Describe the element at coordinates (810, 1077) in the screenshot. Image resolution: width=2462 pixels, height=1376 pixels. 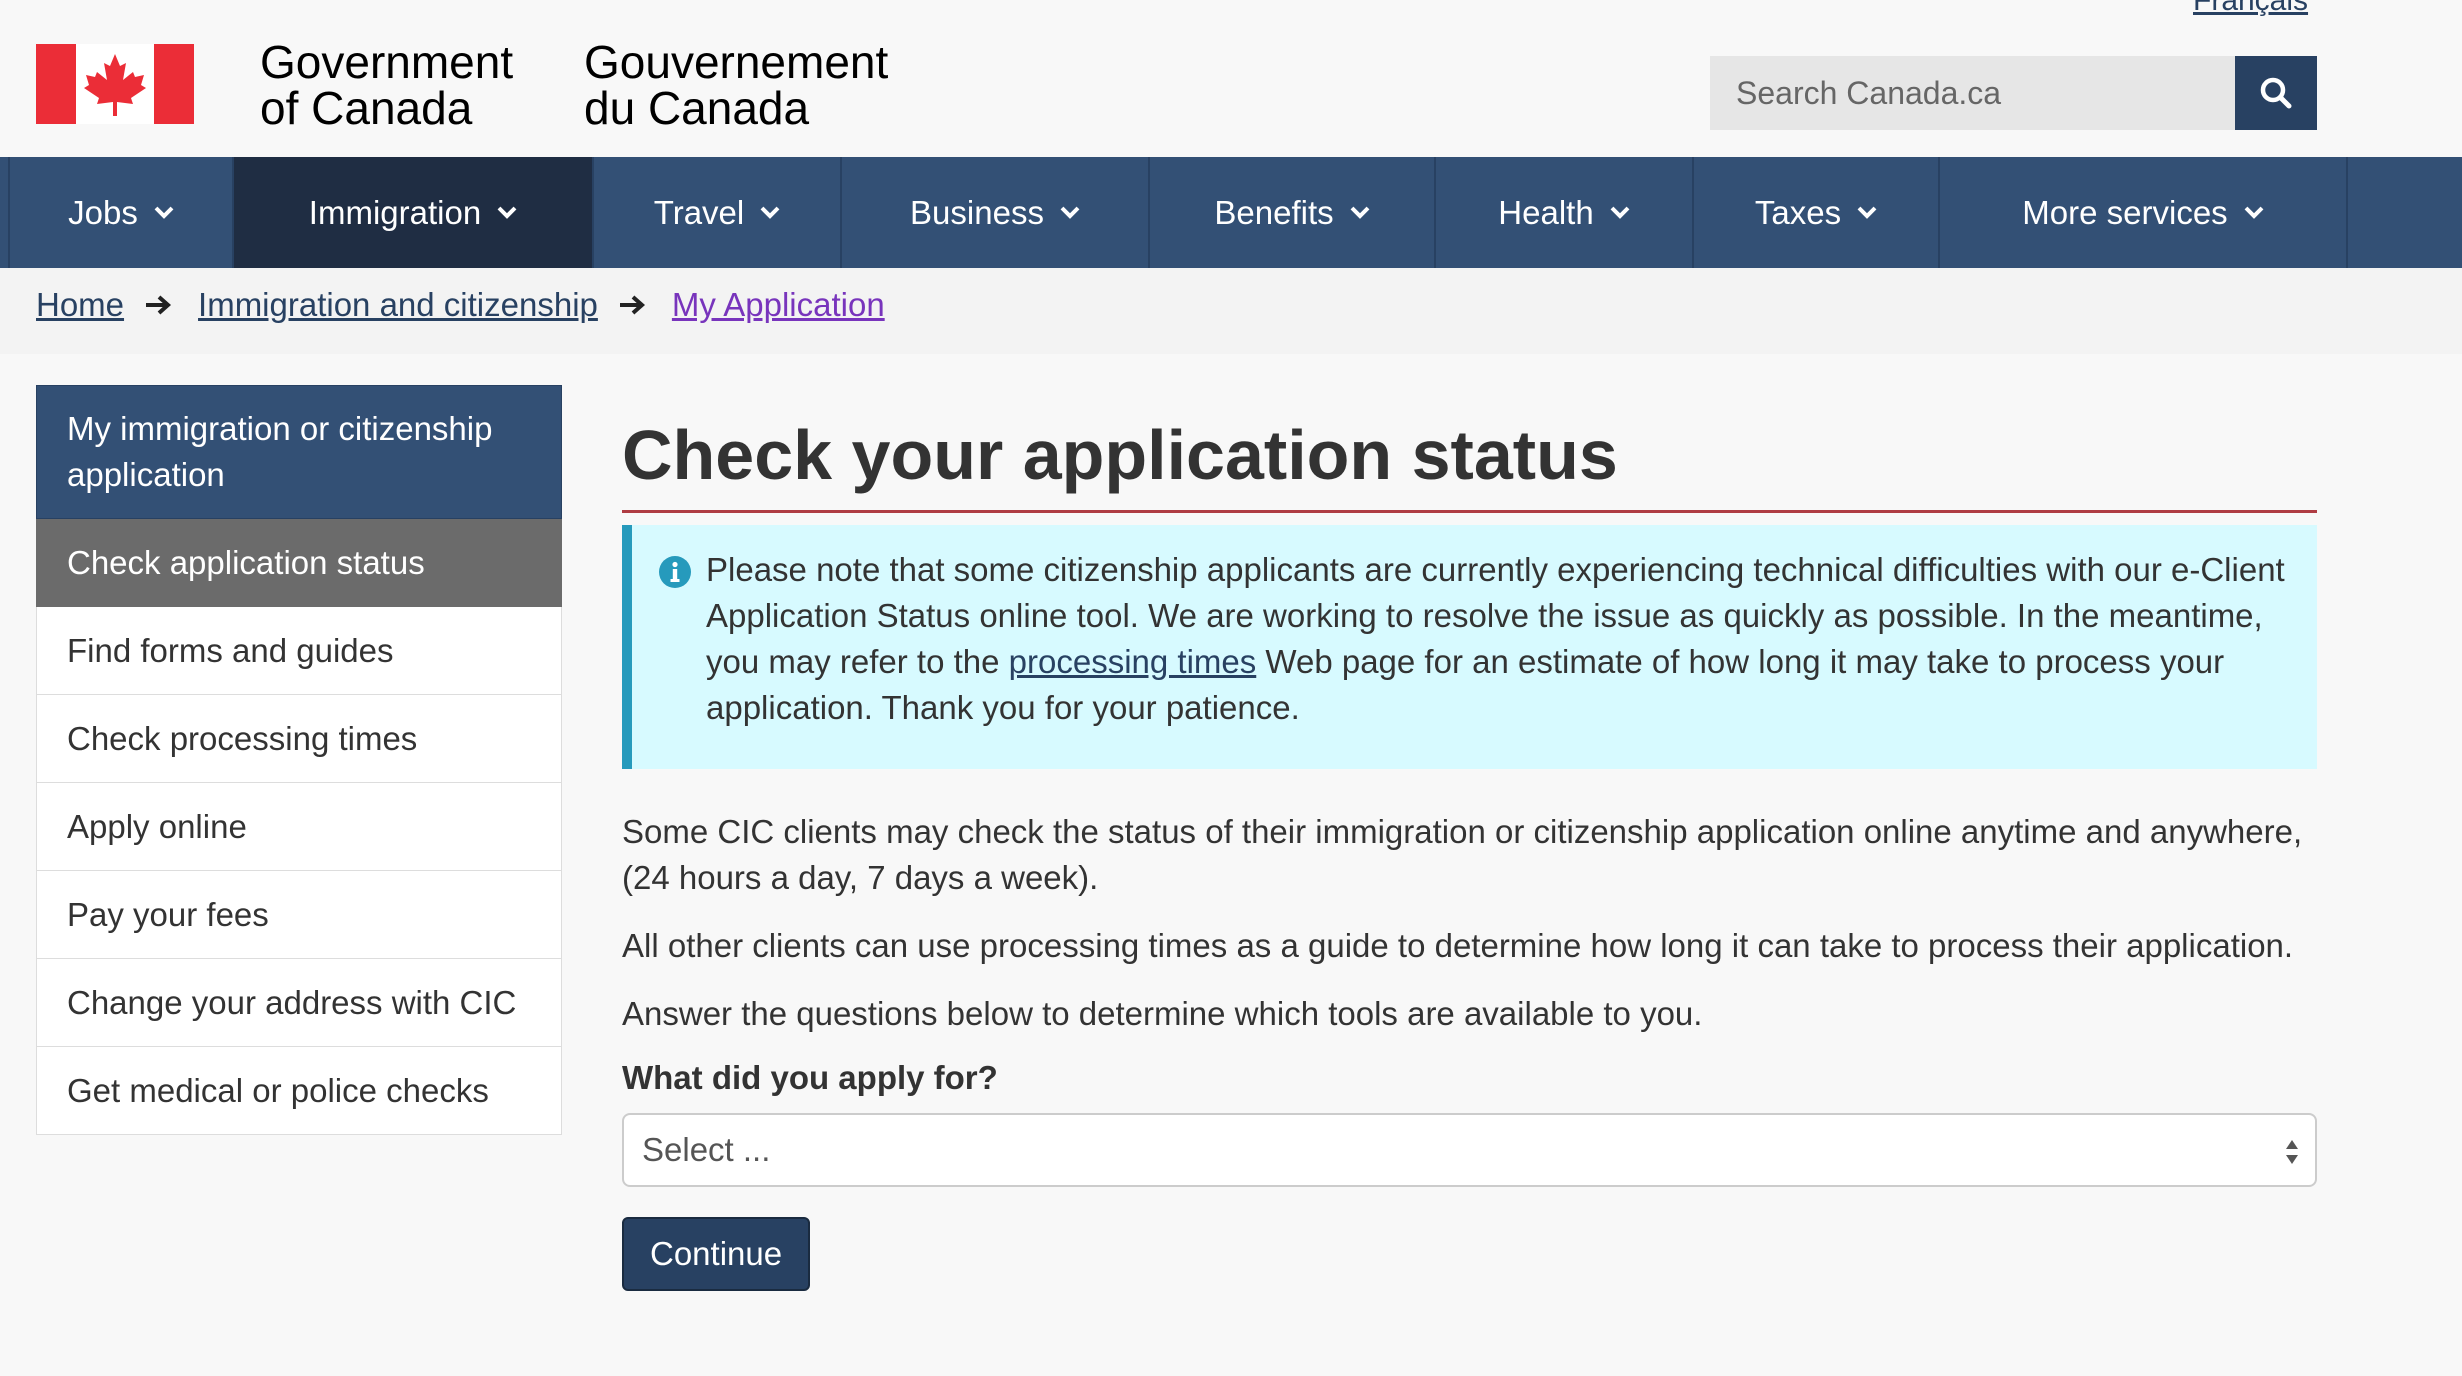
I see `apply-for-label: What did you apply for?` at that location.